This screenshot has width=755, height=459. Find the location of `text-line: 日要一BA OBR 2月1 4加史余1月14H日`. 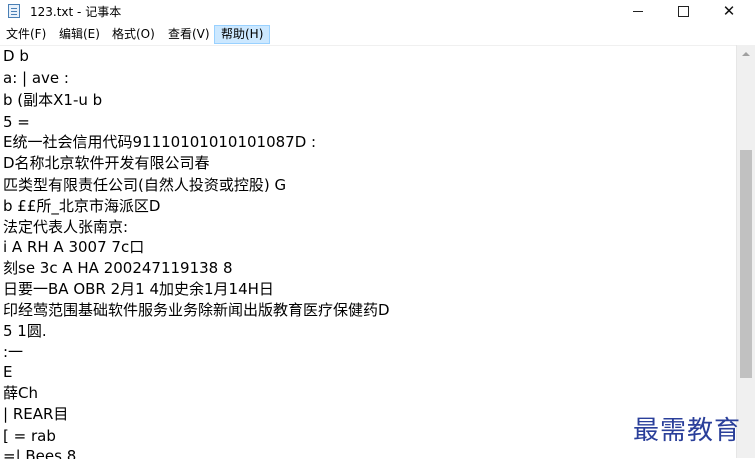

text-line: 日要一BA OBR 2月1 4加史余1月14H日 is located at coordinates (138, 289).